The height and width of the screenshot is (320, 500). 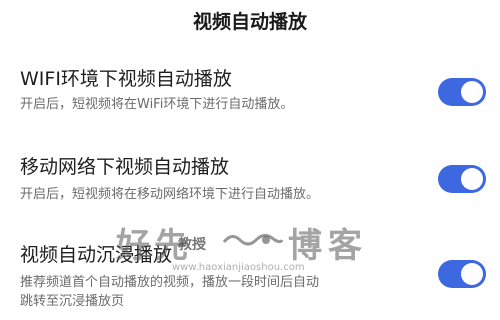 What do you see at coordinates (125, 167) in the screenshot?
I see `setting-title: 移动网络下视频自动播放` at bounding box center [125, 167].